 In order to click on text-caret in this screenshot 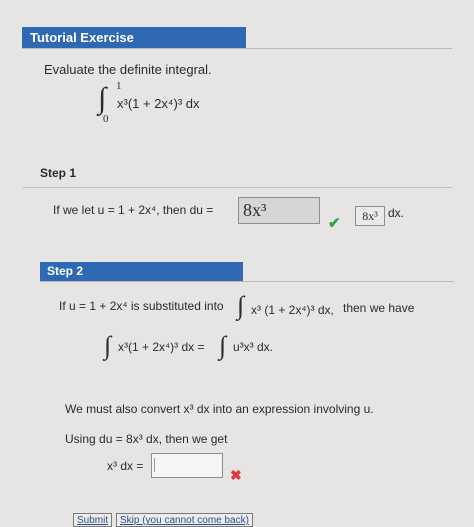, I will do `click(154, 465)`.